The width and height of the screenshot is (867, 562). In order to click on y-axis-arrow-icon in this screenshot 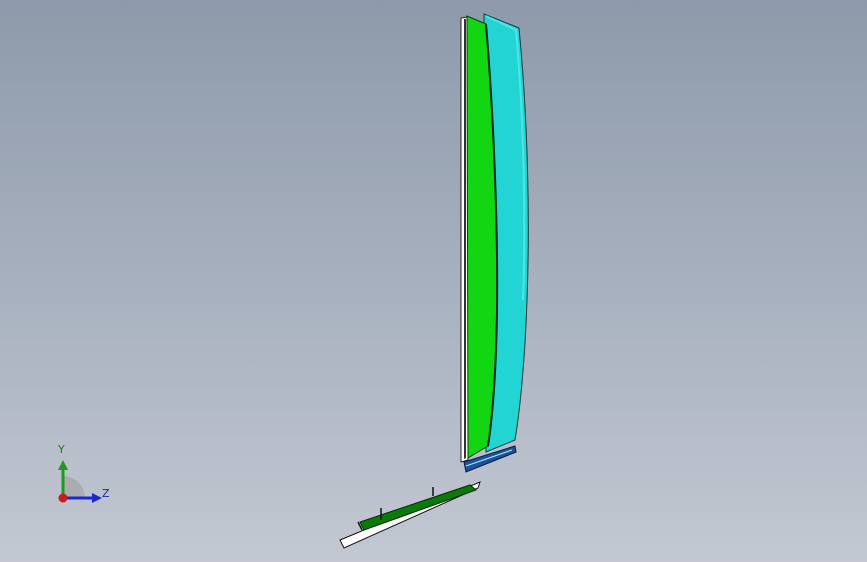, I will do `click(63, 465)`.